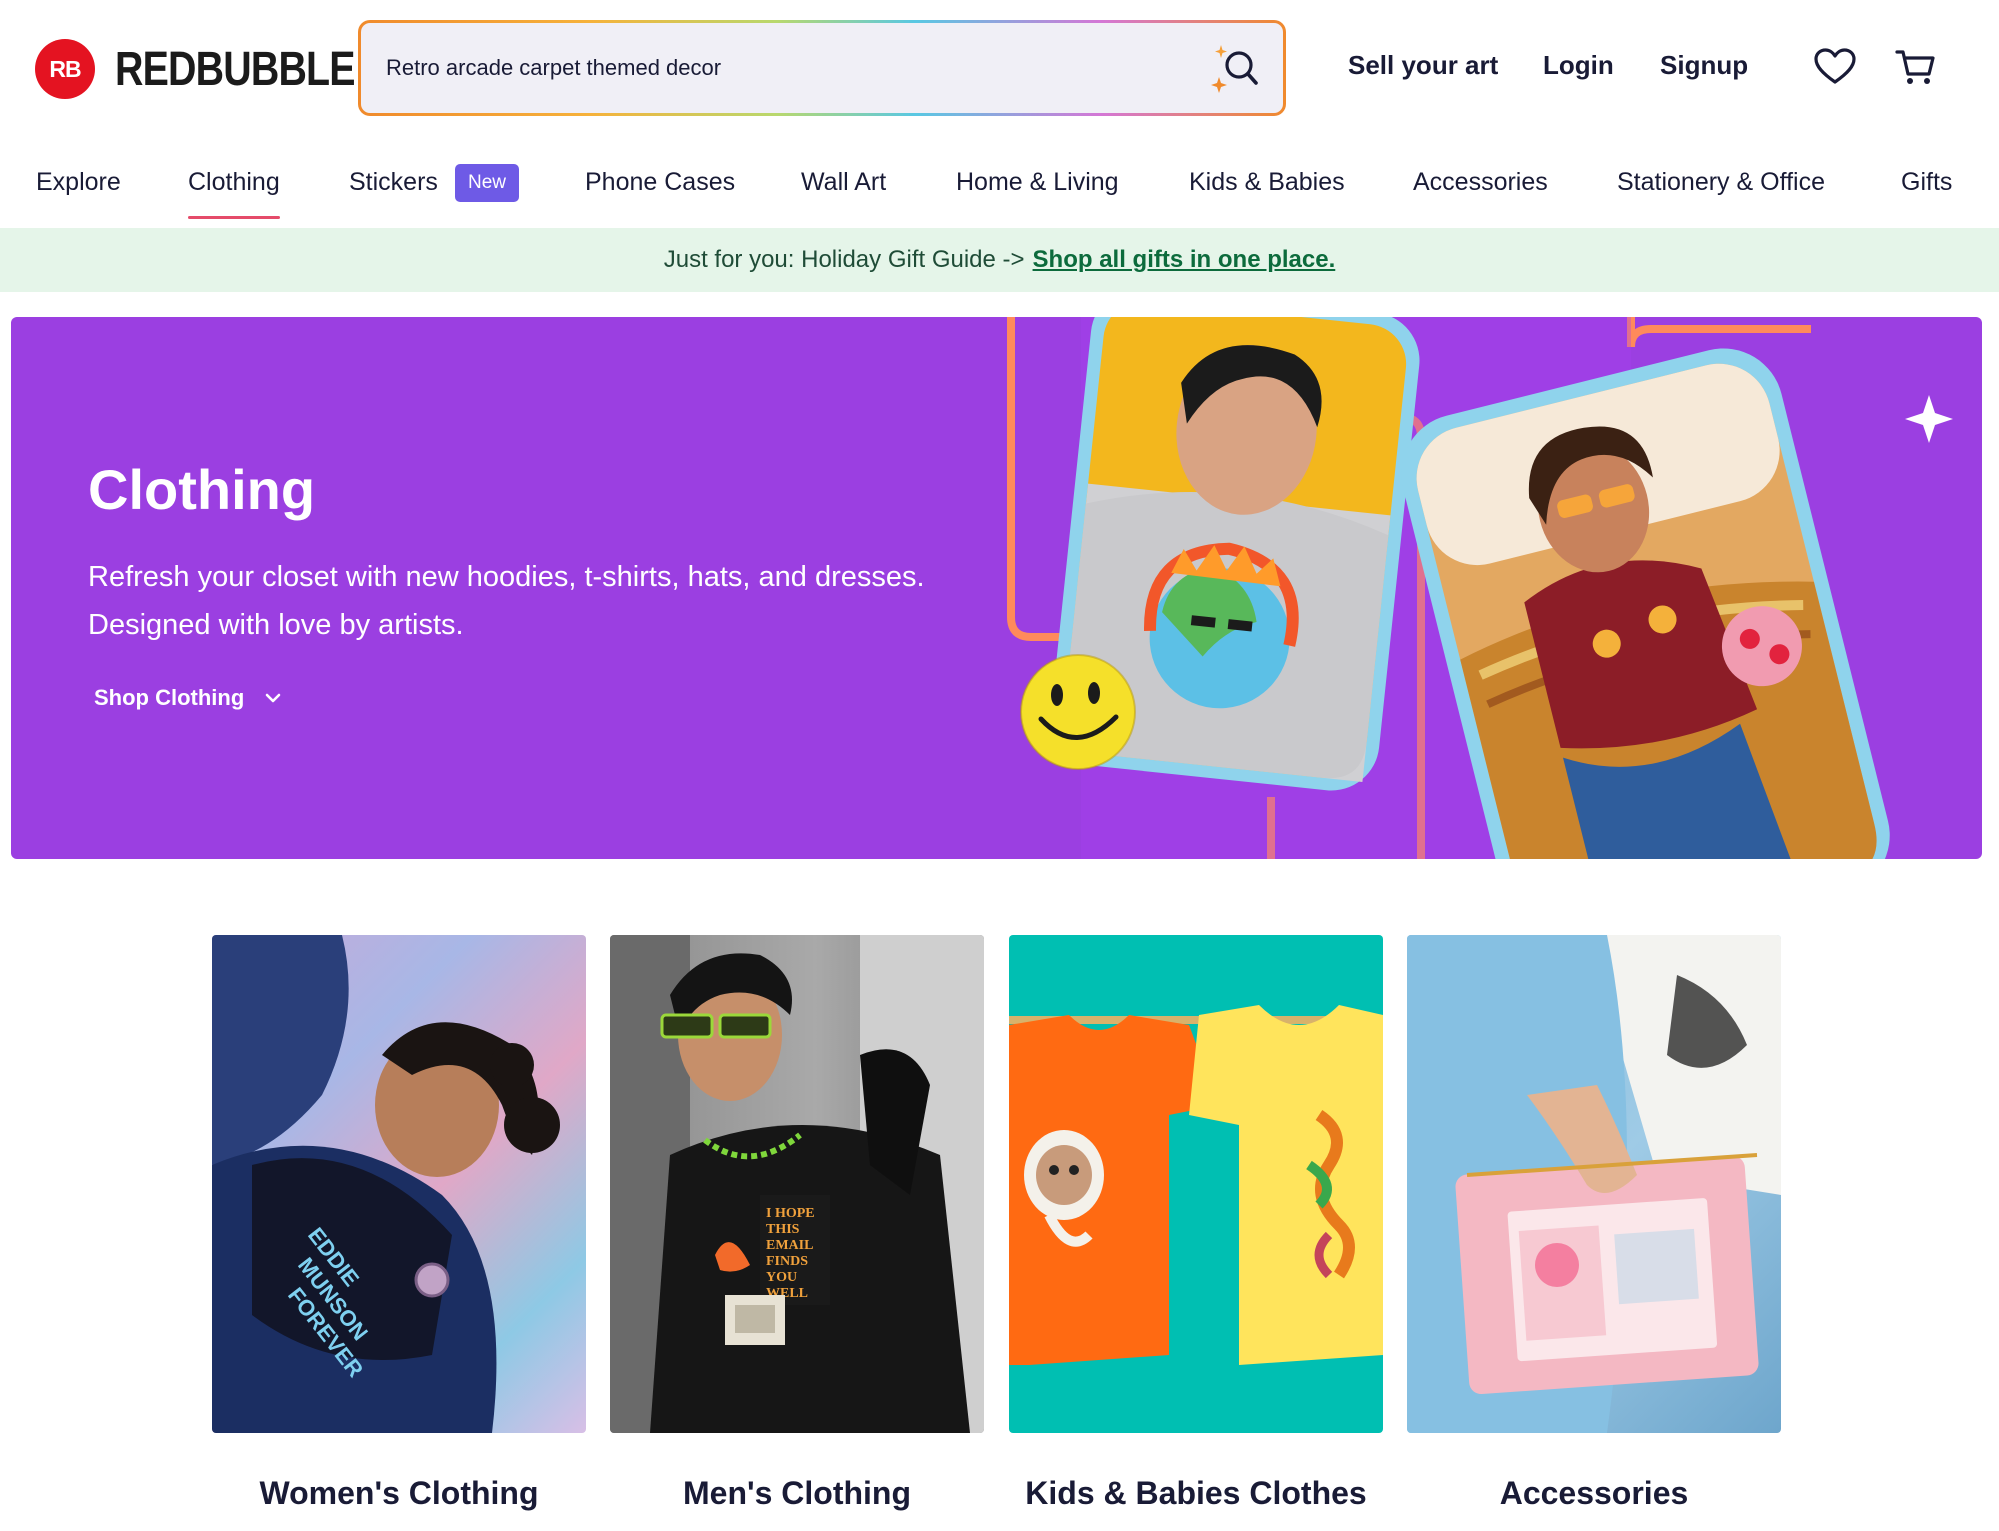  Describe the element at coordinates (1594, 1493) in the screenshot. I see `accessories-label: Accessories` at that location.